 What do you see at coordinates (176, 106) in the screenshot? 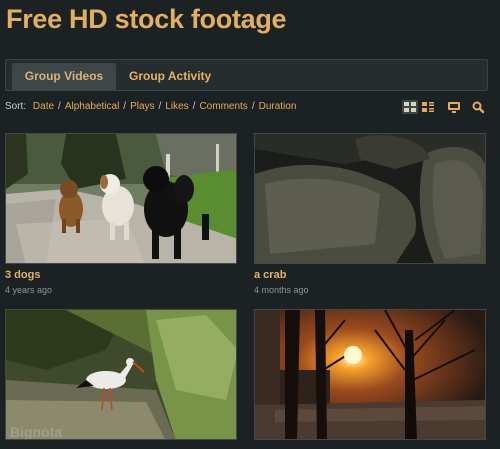
I see `sort-option-likes: Likes` at bounding box center [176, 106].